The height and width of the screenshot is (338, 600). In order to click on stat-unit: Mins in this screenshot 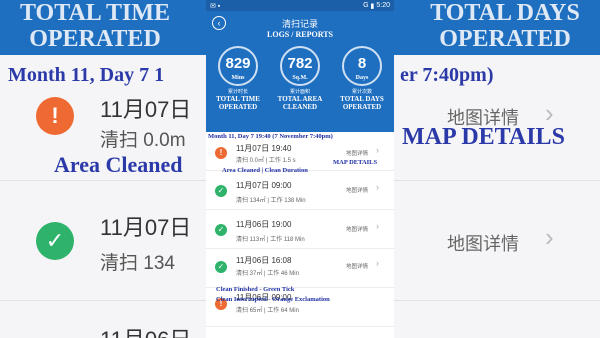, I will do `click(238, 78)`.